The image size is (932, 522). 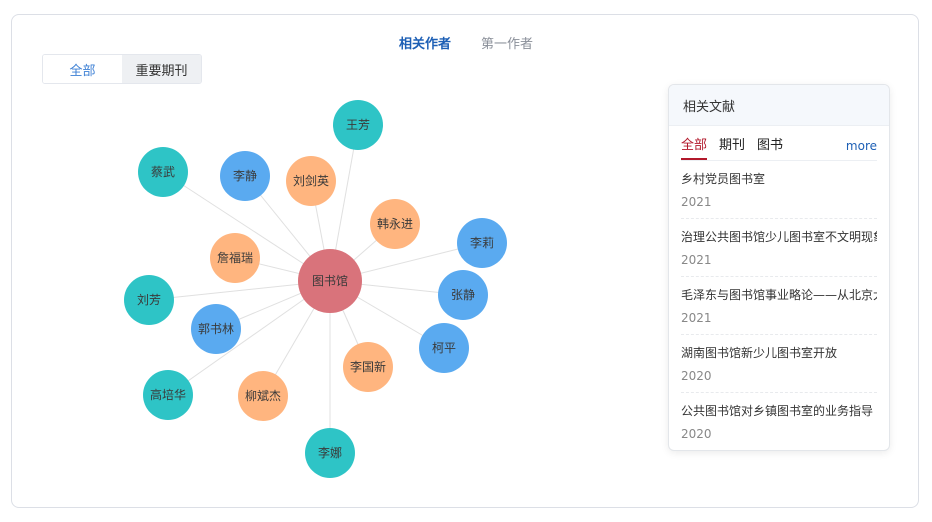 I want to click on panel-tab-book: 图书, so click(x=770, y=148).